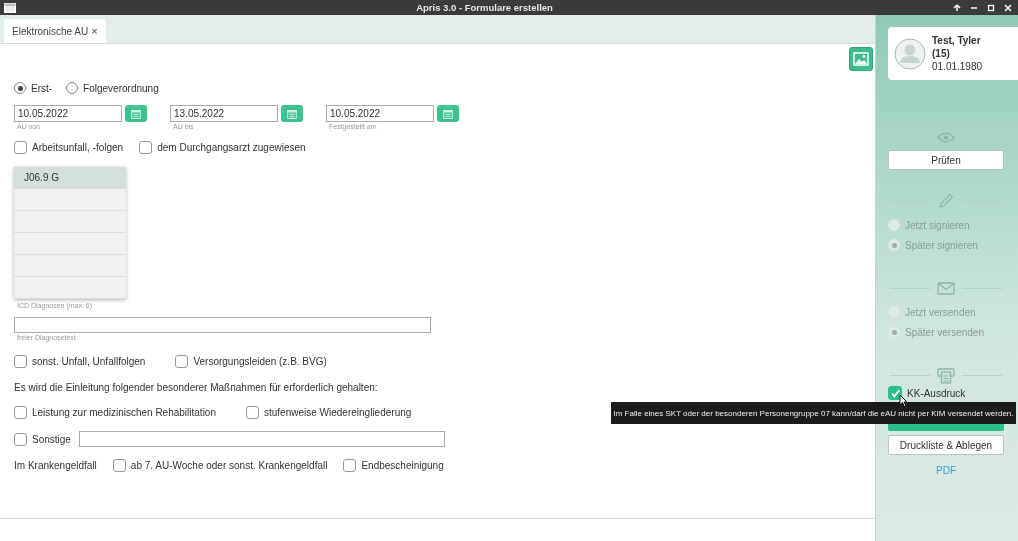  What do you see at coordinates (51, 439) in the screenshot?
I see `checkbox-label: Sonstige` at bounding box center [51, 439].